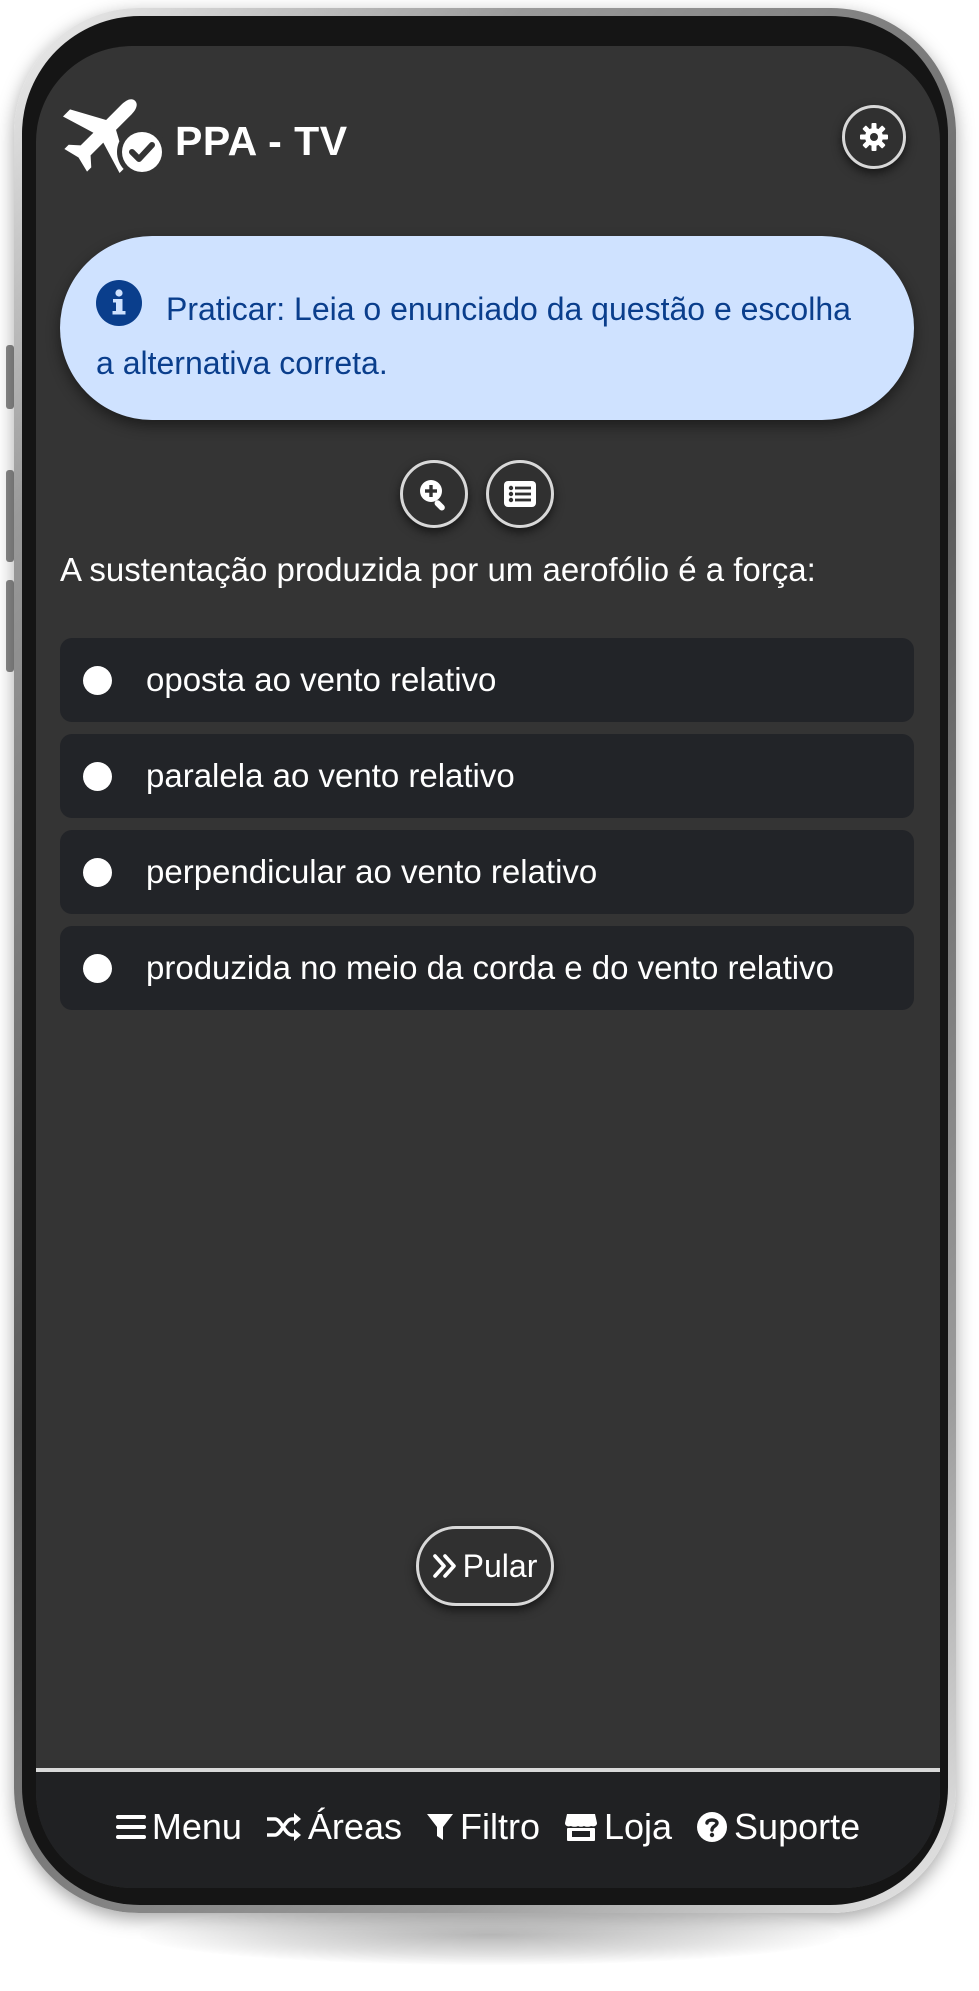  I want to click on info-icon, so click(119, 303).